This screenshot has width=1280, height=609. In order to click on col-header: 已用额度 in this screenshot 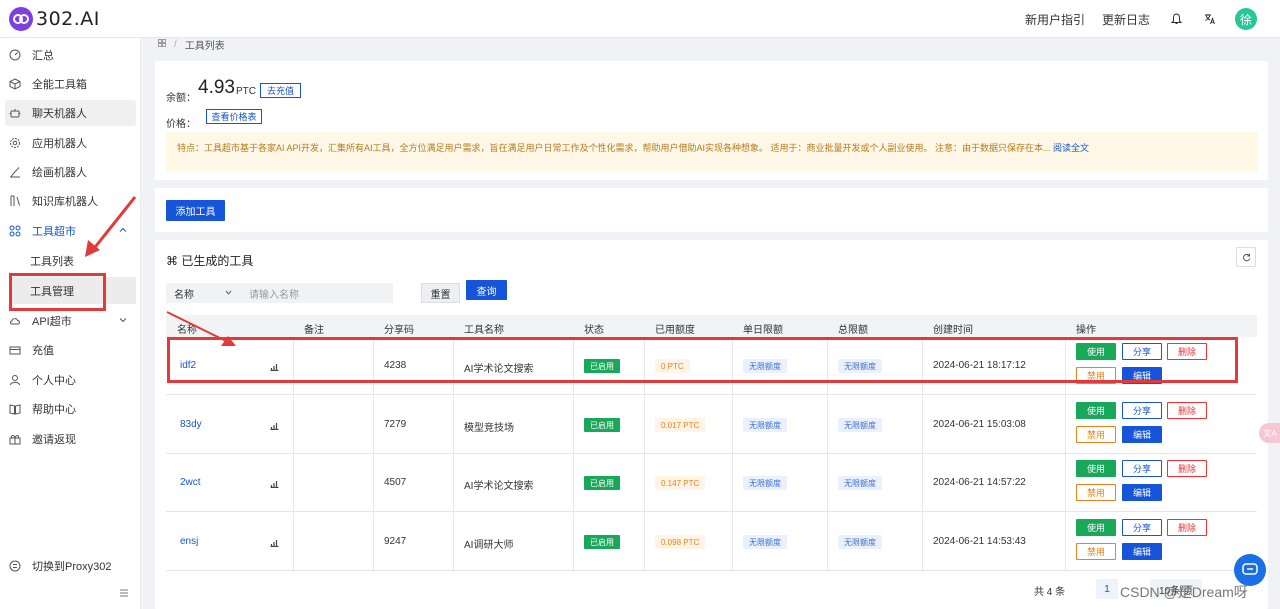, I will do `click(675, 330)`.